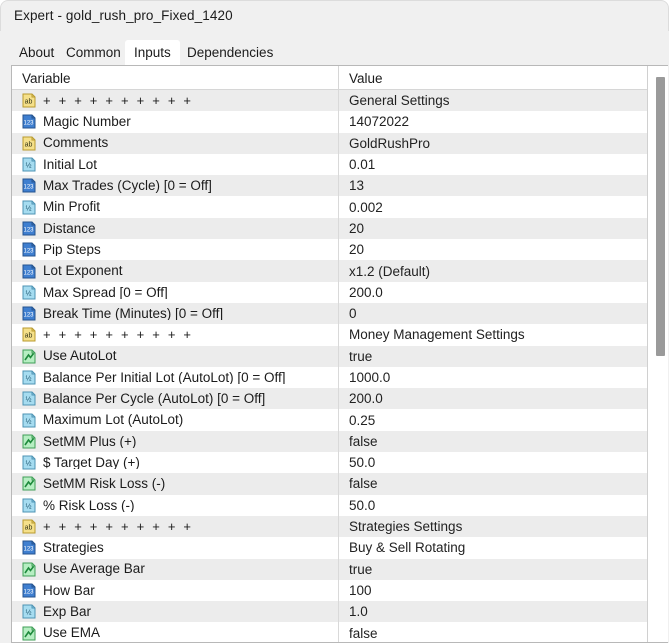  I want to click on cell-variable: 123 Magic Number, so click(175, 121).